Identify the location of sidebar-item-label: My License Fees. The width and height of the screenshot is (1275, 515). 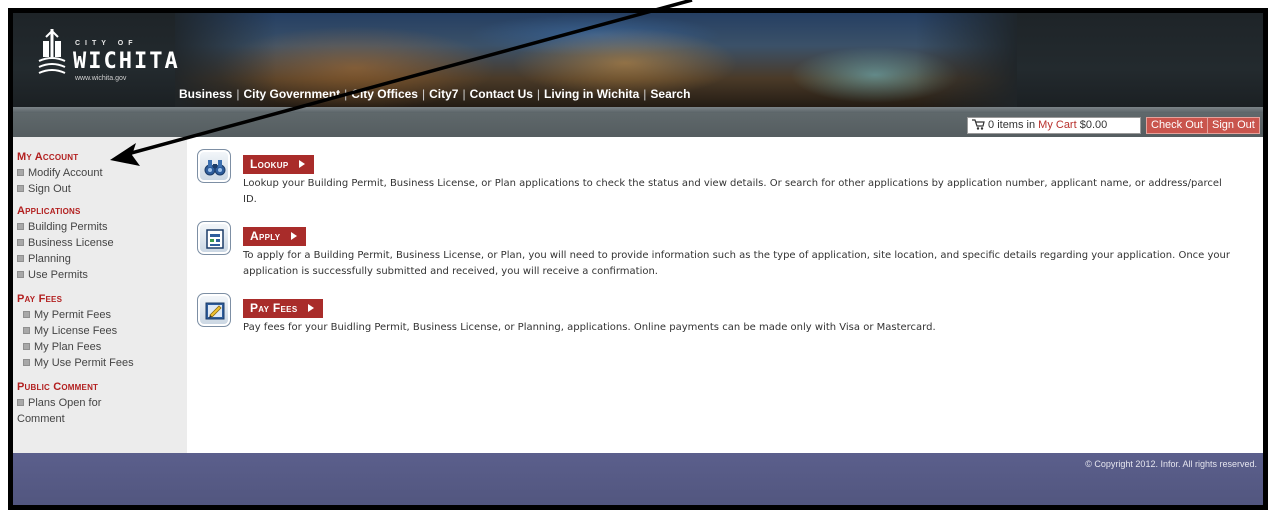
(76, 331).